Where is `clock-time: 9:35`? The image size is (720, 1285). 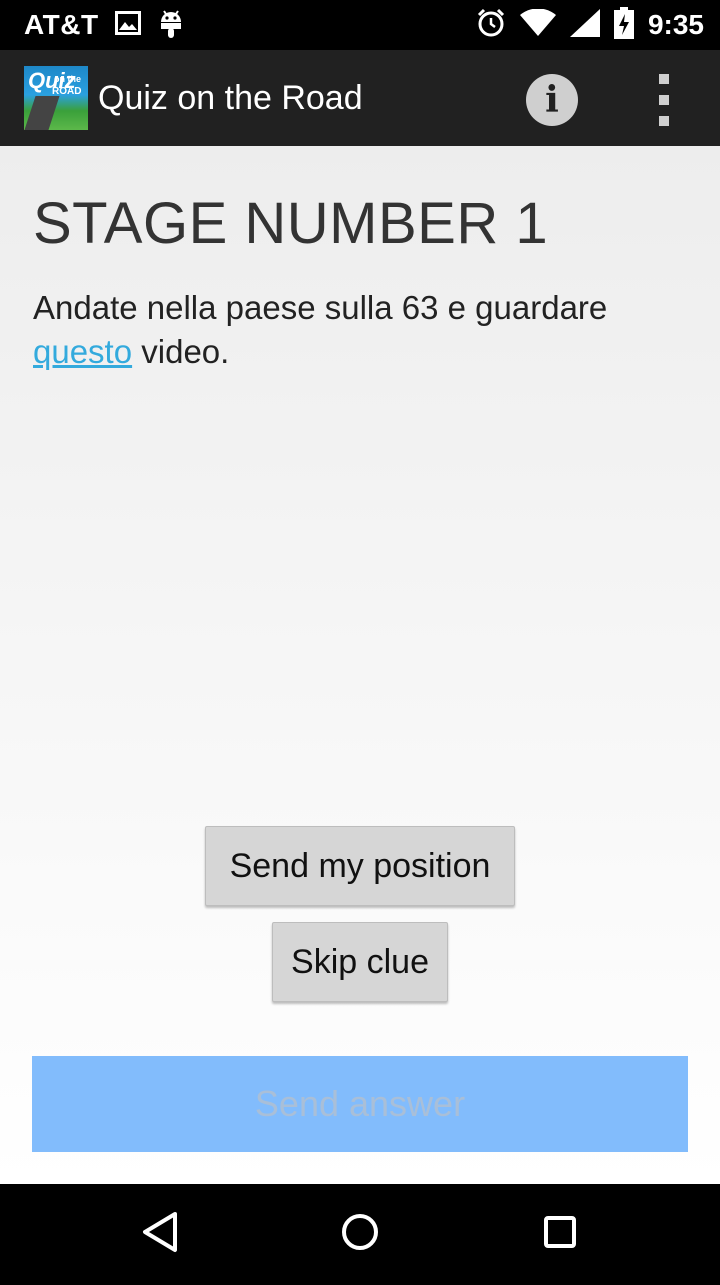 clock-time: 9:35 is located at coordinates (675, 24).